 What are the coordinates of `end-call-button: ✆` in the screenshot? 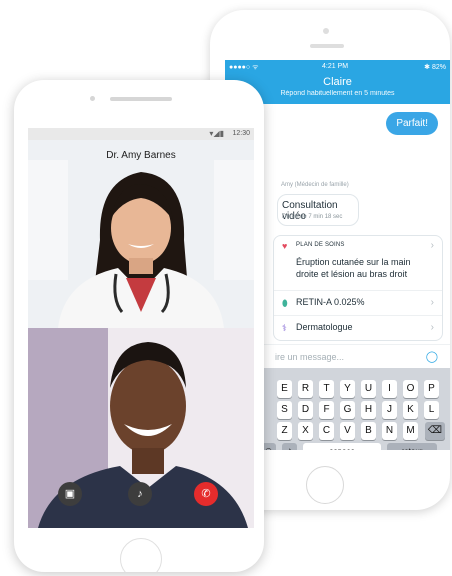 It's located at (206, 494).